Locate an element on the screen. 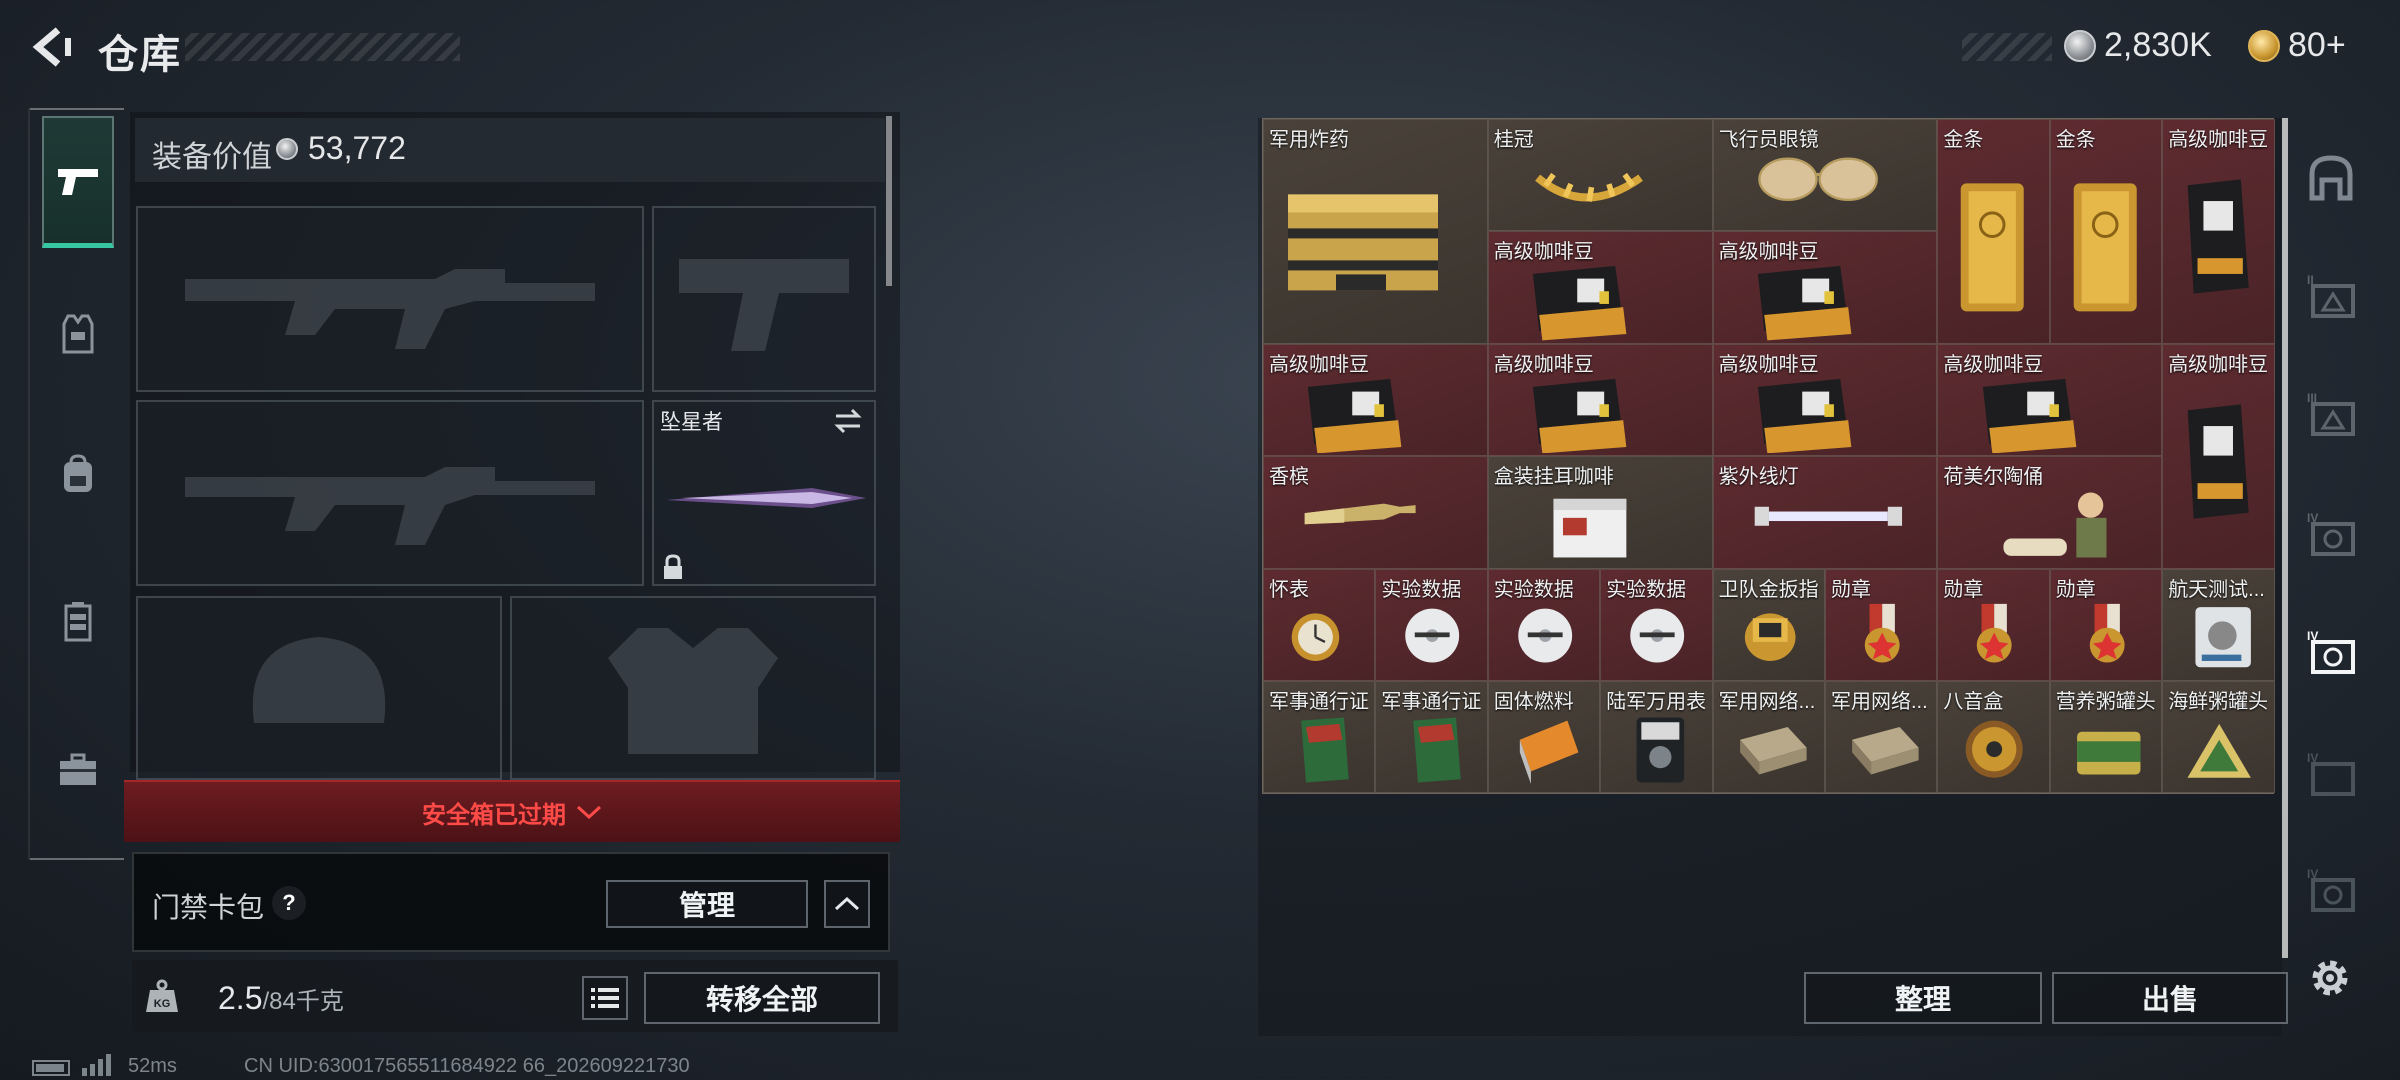 Image resolution: width=2400 pixels, height=1080 pixels. inventory-item: 紫外线灯 is located at coordinates (1825, 512).